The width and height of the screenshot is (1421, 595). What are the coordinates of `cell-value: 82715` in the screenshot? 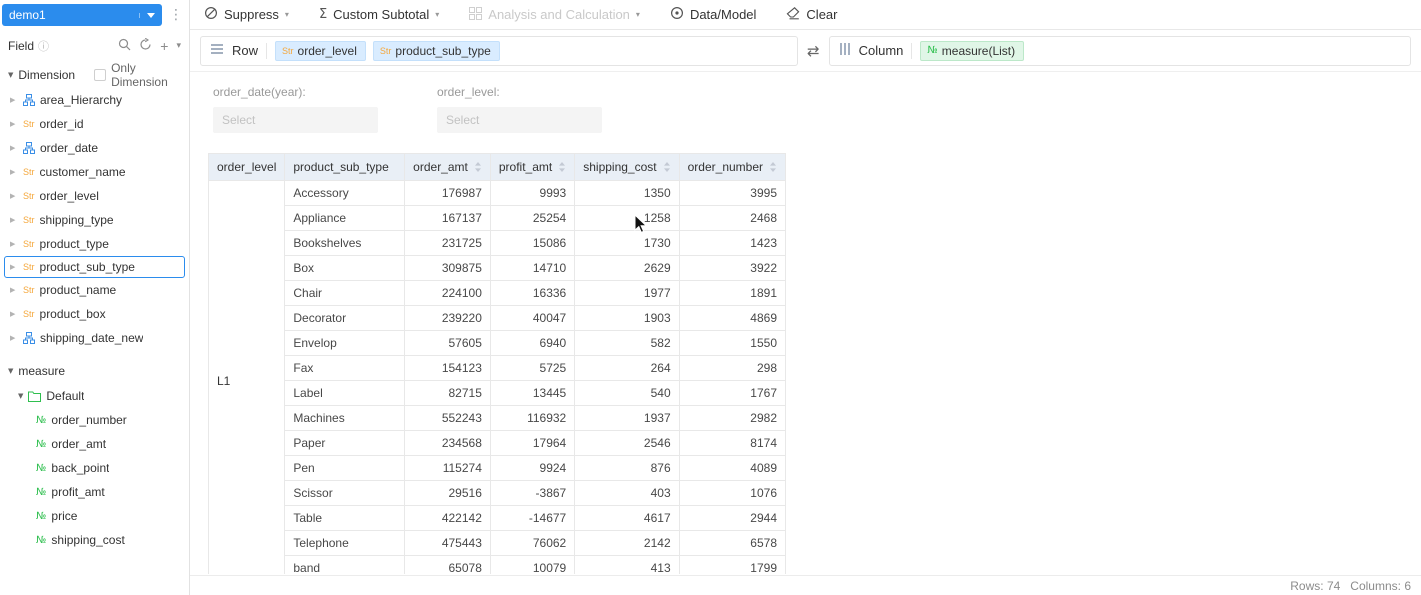 It's located at (447, 393).